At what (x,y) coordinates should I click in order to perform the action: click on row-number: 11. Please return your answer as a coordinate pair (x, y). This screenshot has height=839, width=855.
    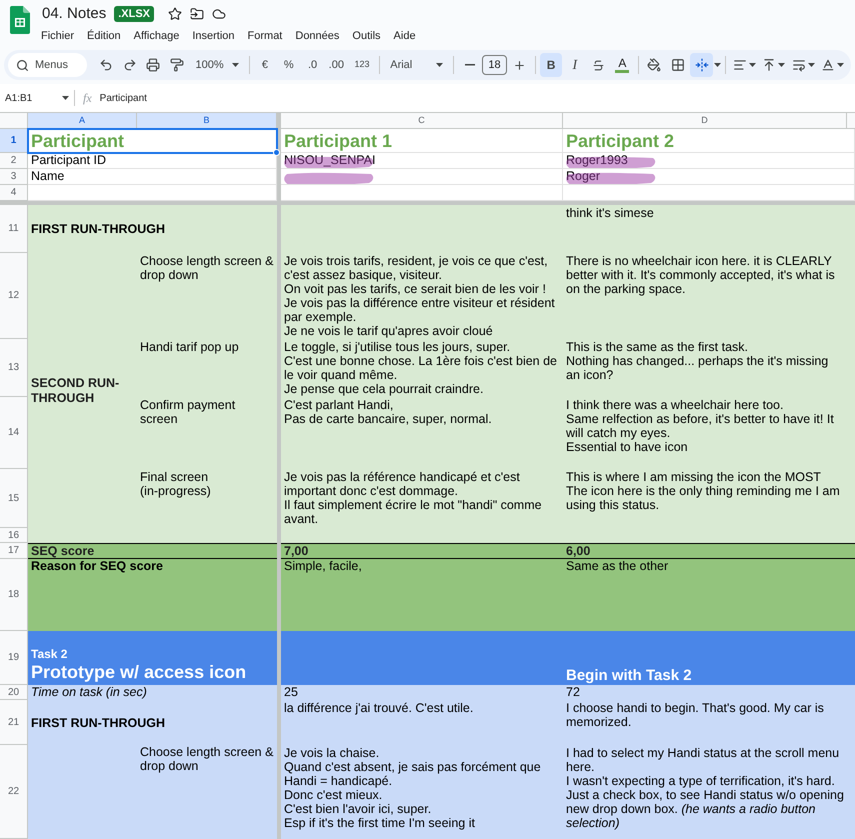
    Looking at the image, I should click on (14, 229).